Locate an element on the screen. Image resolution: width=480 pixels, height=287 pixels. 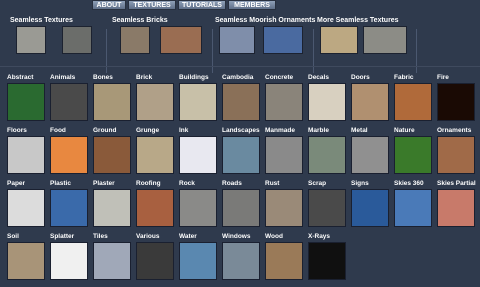
category-buildings: Buildings is located at coordinates (198, 101).